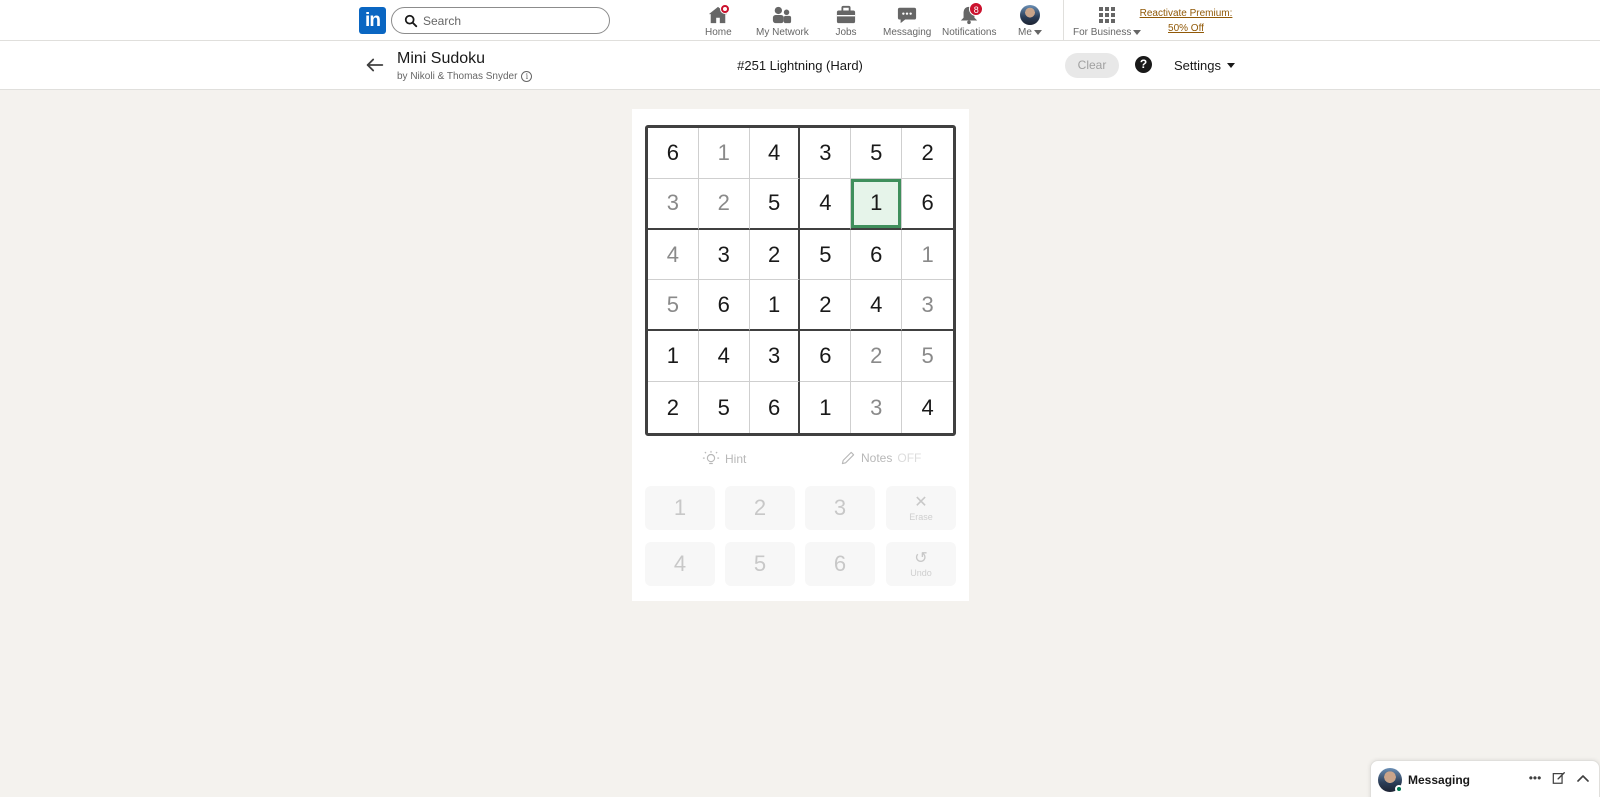 The image size is (1600, 797). Describe the element at coordinates (680, 564) in the screenshot. I see `key-4: 4` at that location.